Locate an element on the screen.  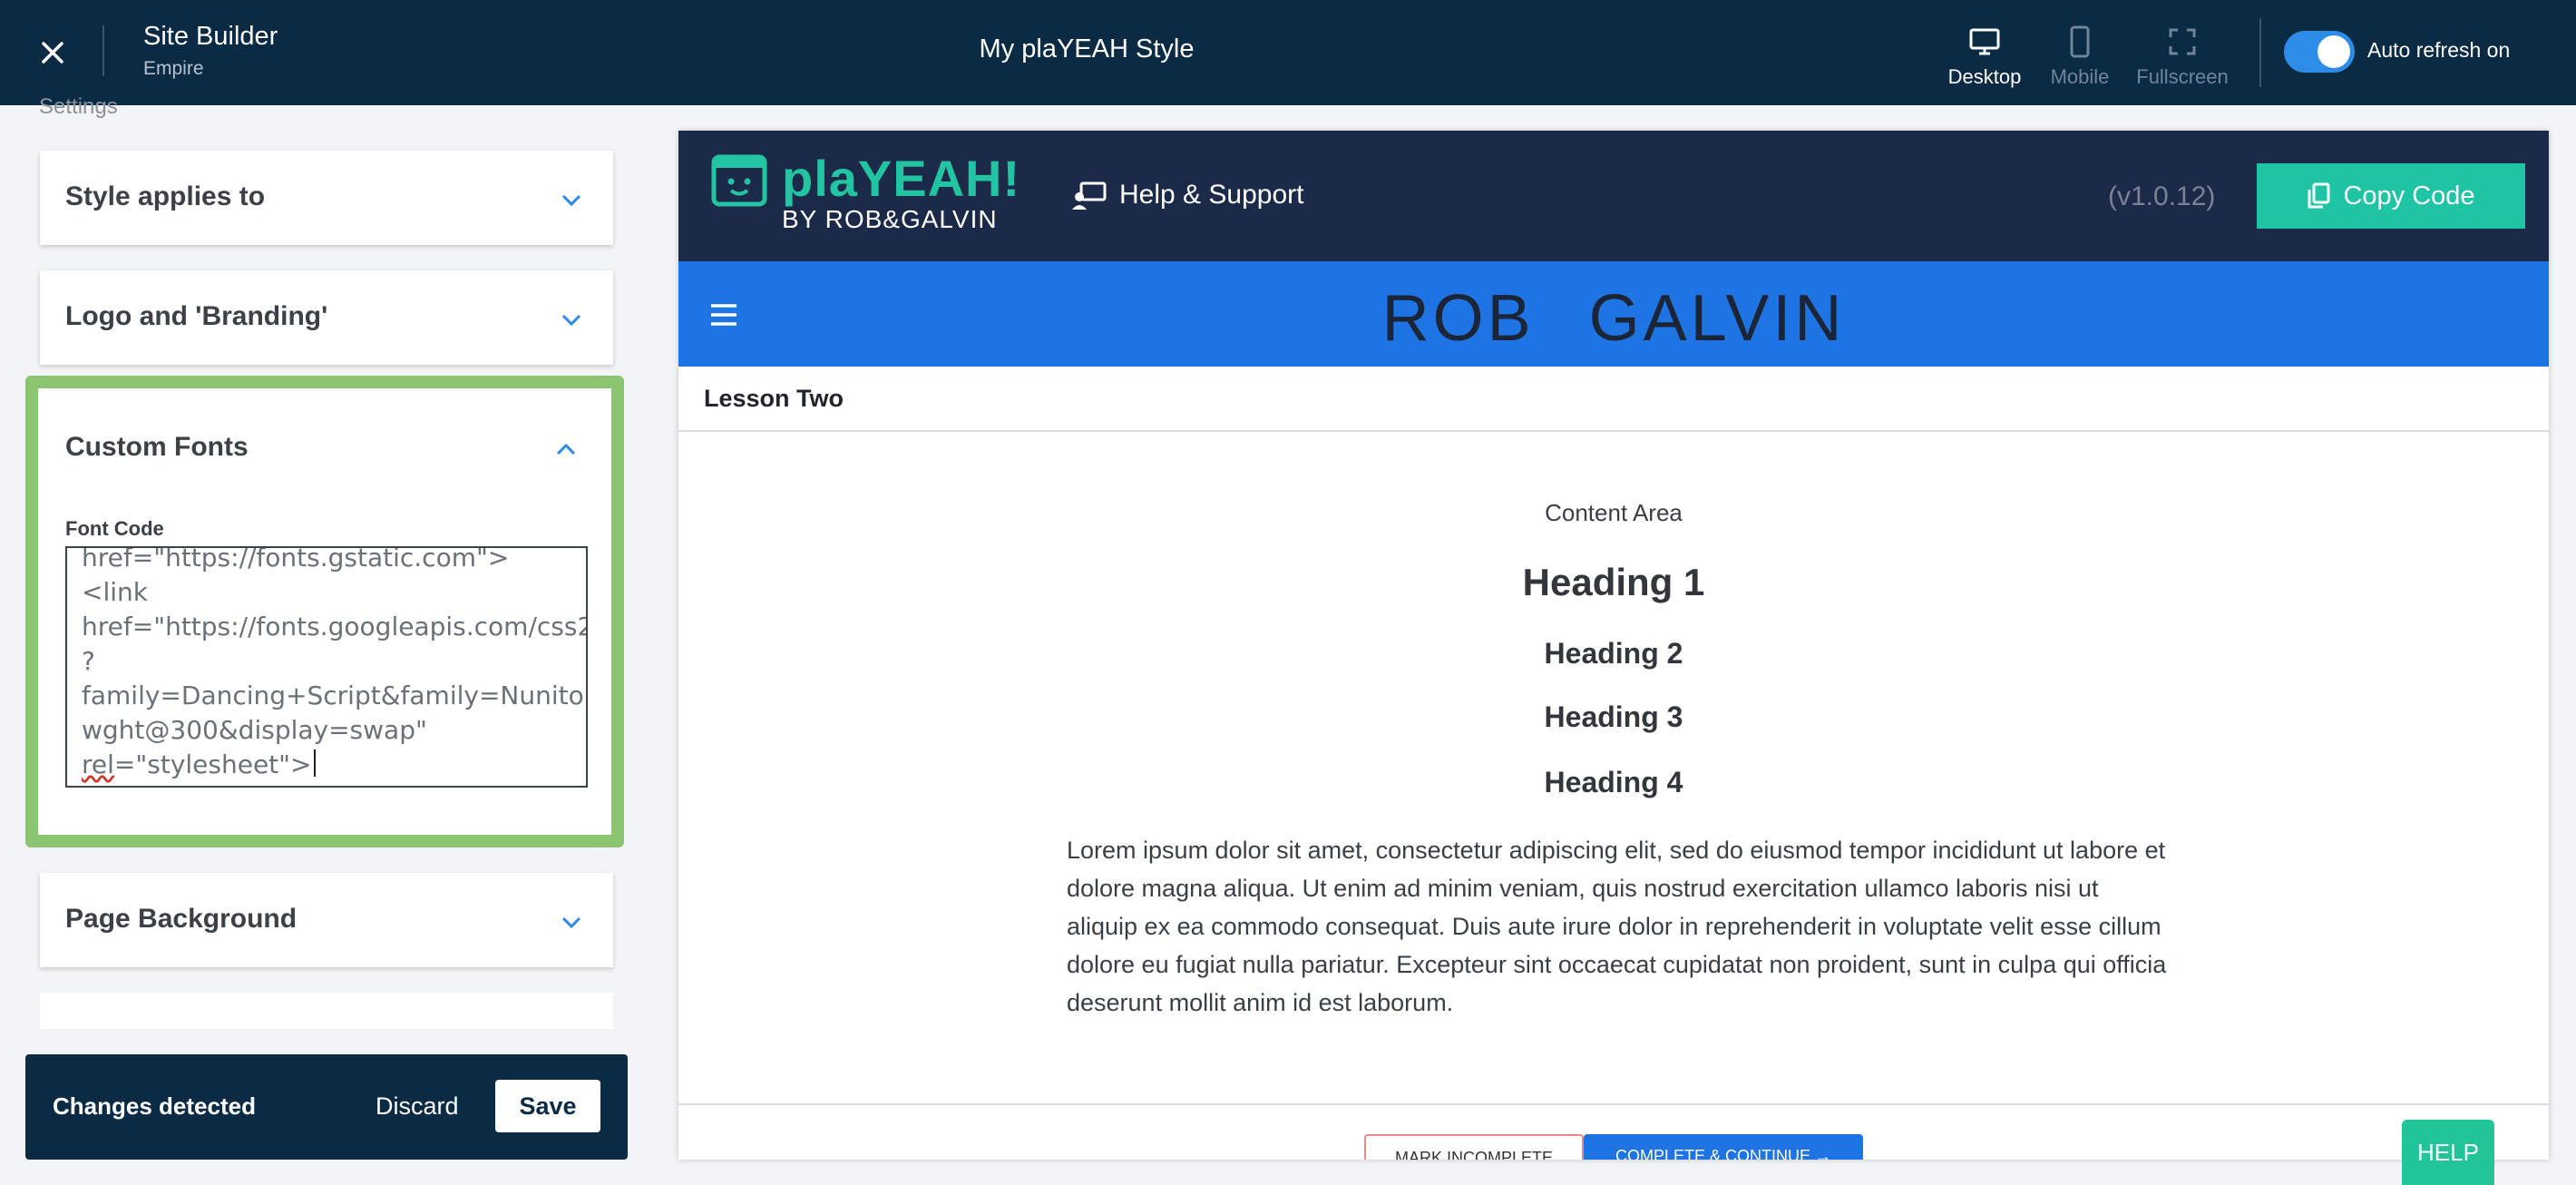
heading-4: Heading 4 is located at coordinates (1613, 782).